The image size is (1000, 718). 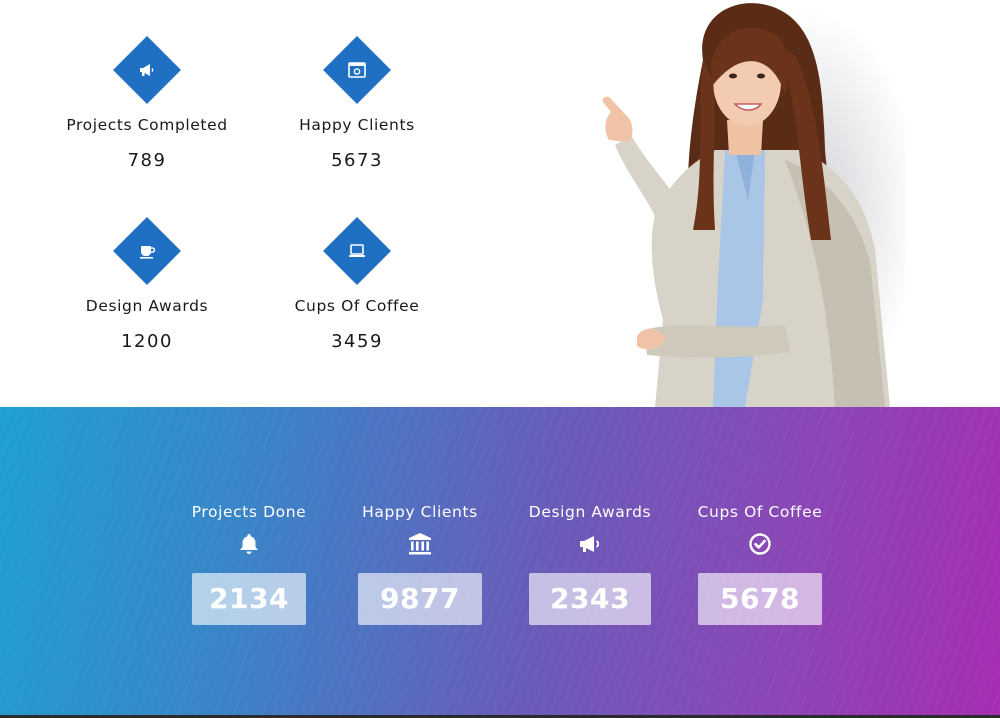 What do you see at coordinates (357, 160) in the screenshot?
I see `stat-value: 5673` at bounding box center [357, 160].